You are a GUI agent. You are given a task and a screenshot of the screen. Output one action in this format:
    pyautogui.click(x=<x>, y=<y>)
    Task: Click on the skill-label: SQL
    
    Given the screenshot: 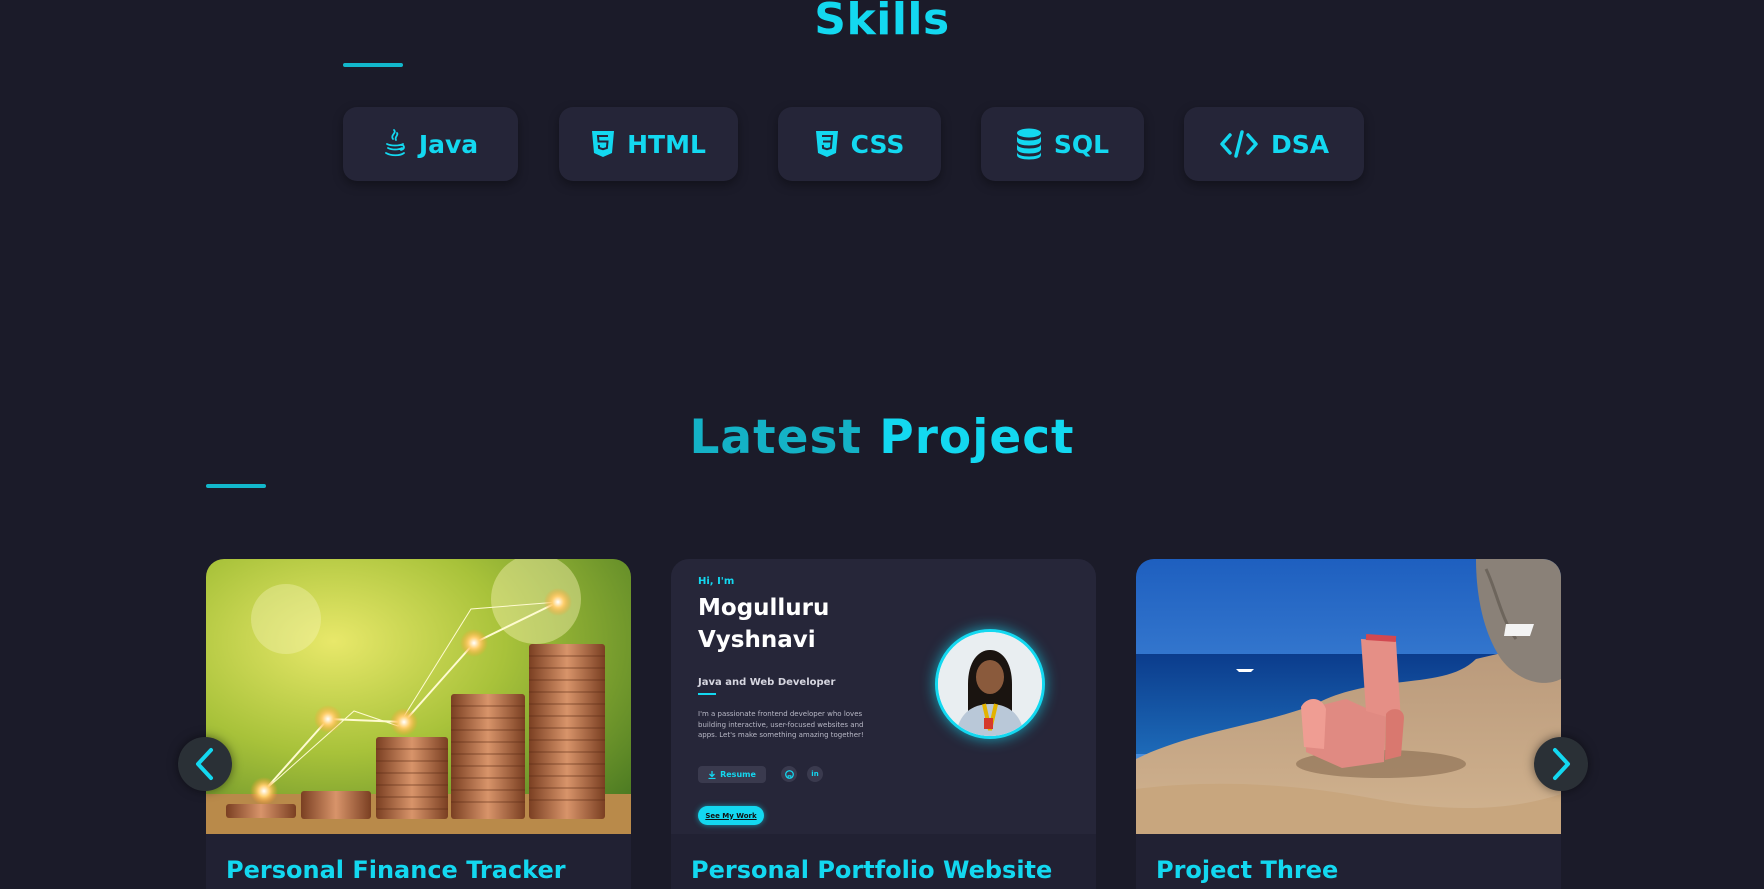 What is the action you would take?
    pyautogui.click(x=1081, y=144)
    